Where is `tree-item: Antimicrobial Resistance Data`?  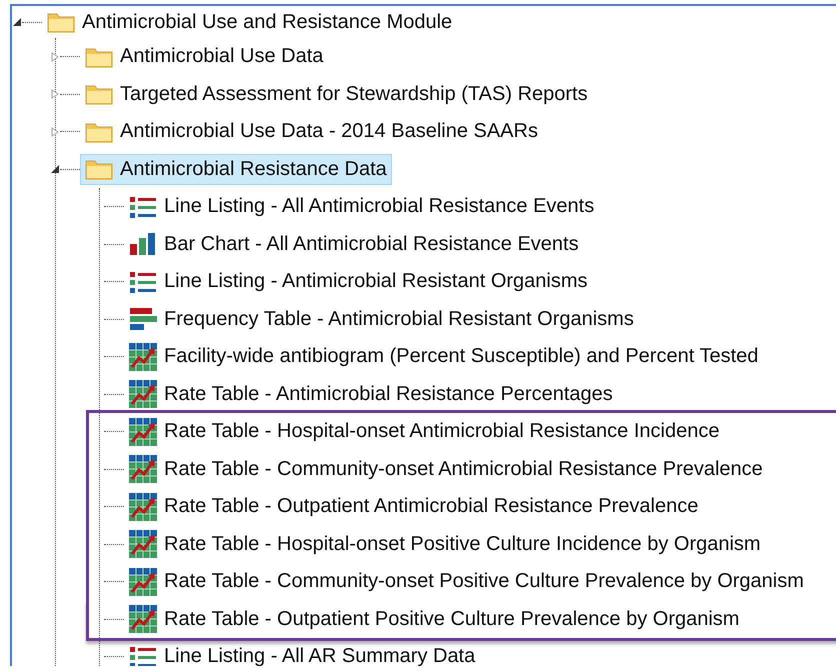 tree-item: Antimicrobial Resistance Data is located at coordinates (236, 169).